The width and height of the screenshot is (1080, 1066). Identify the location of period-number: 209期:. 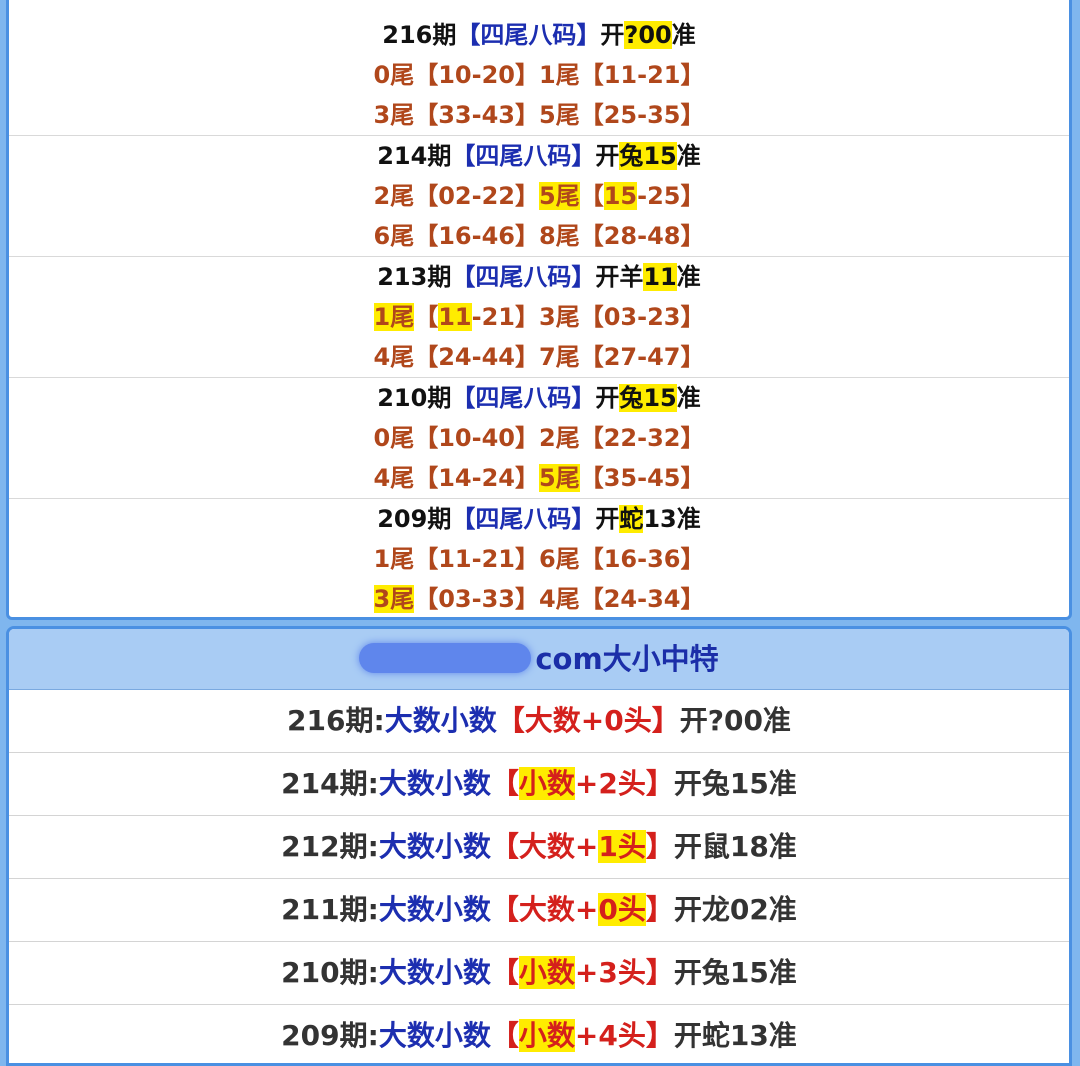
(330, 1035).